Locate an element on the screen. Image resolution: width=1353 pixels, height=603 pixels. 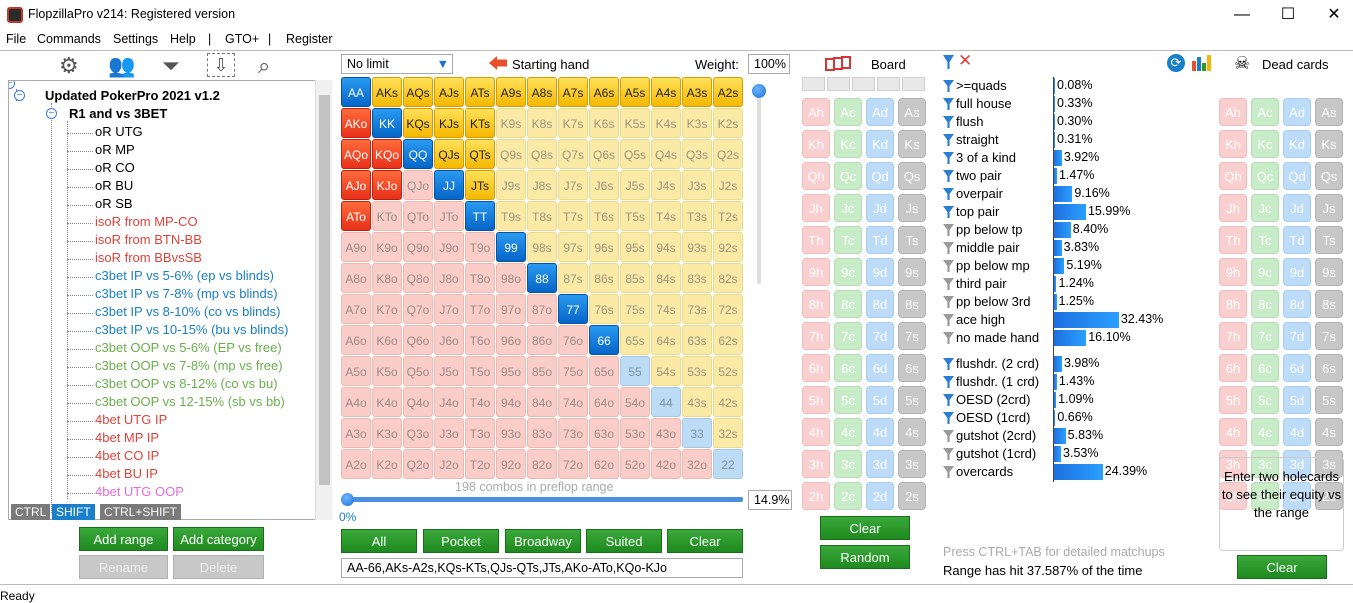
hand-cell-53o: 53o is located at coordinates (635, 433).